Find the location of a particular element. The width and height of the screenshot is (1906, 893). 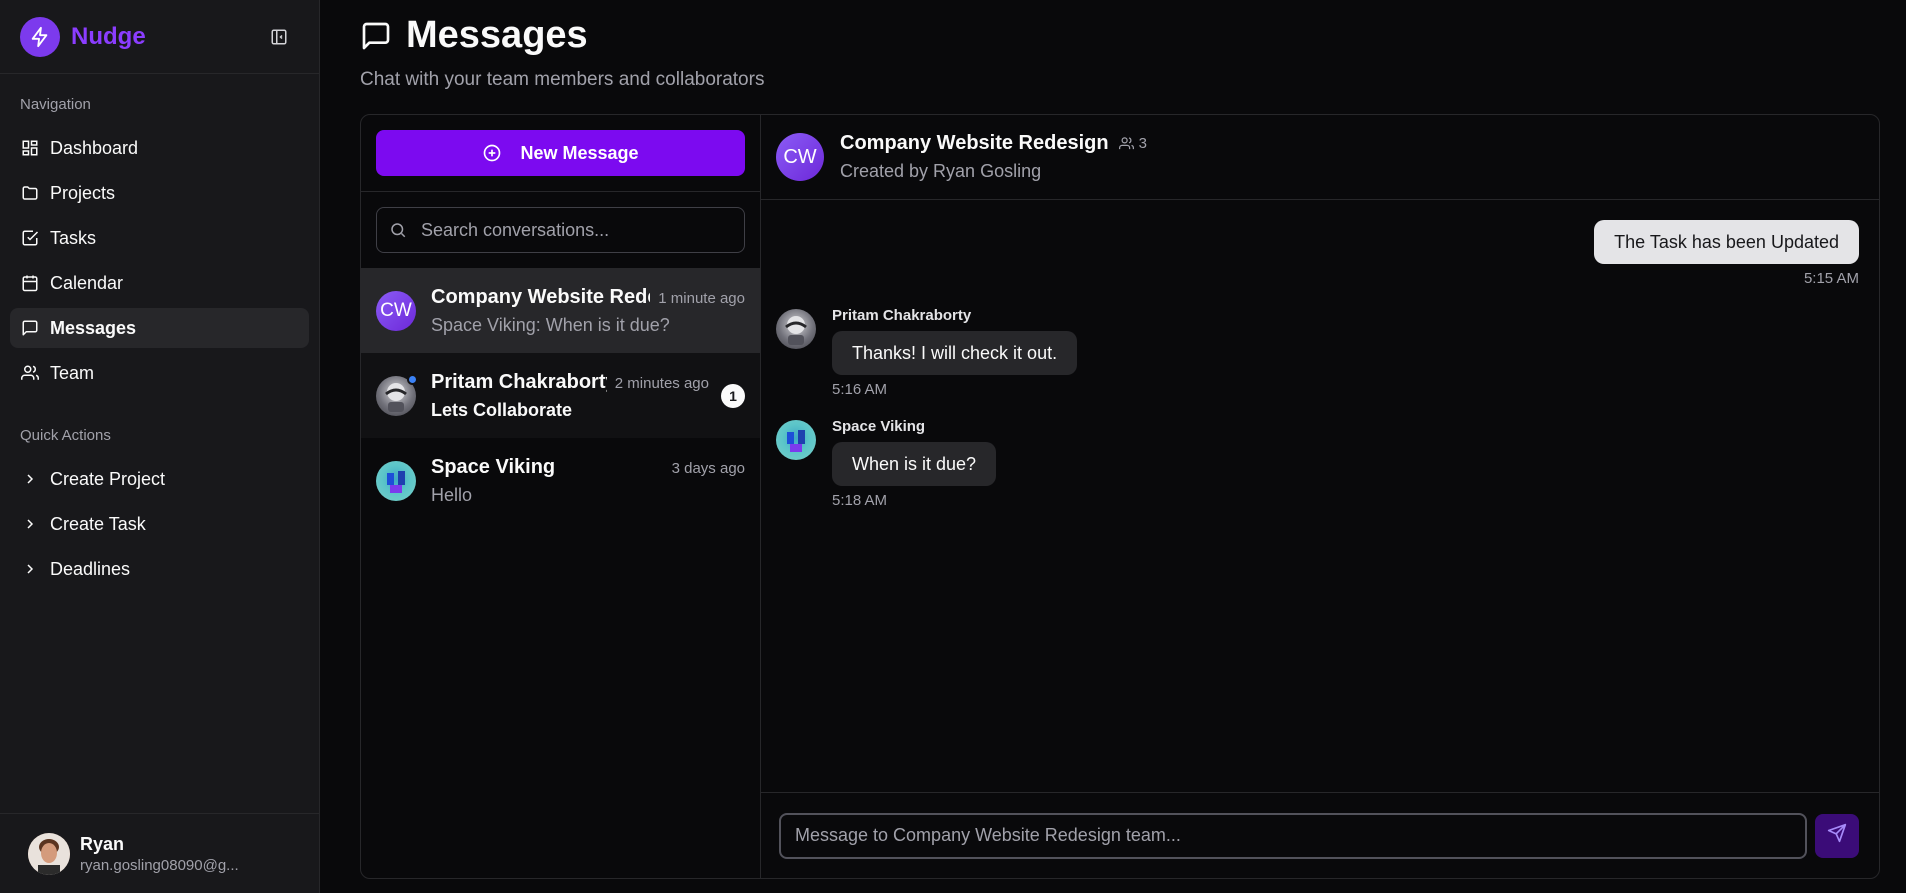

message-time: 5:18 AM is located at coordinates (860, 500).